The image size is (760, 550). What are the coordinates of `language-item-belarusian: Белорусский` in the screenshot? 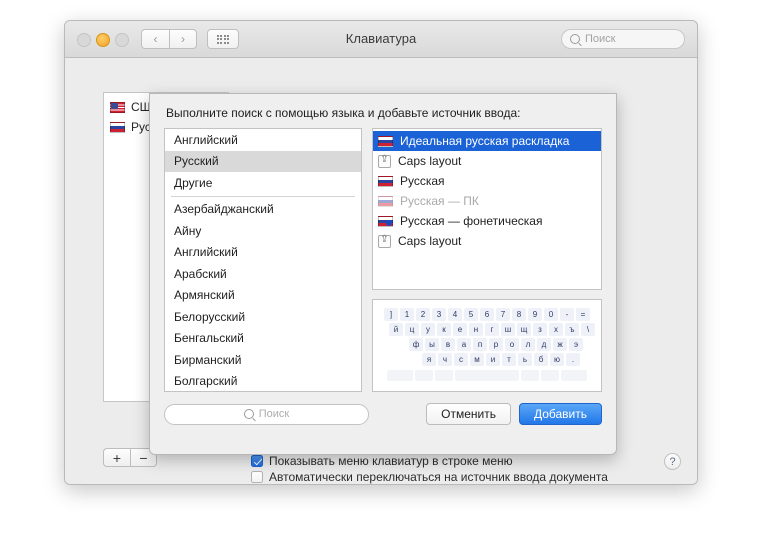 It's located at (263, 317).